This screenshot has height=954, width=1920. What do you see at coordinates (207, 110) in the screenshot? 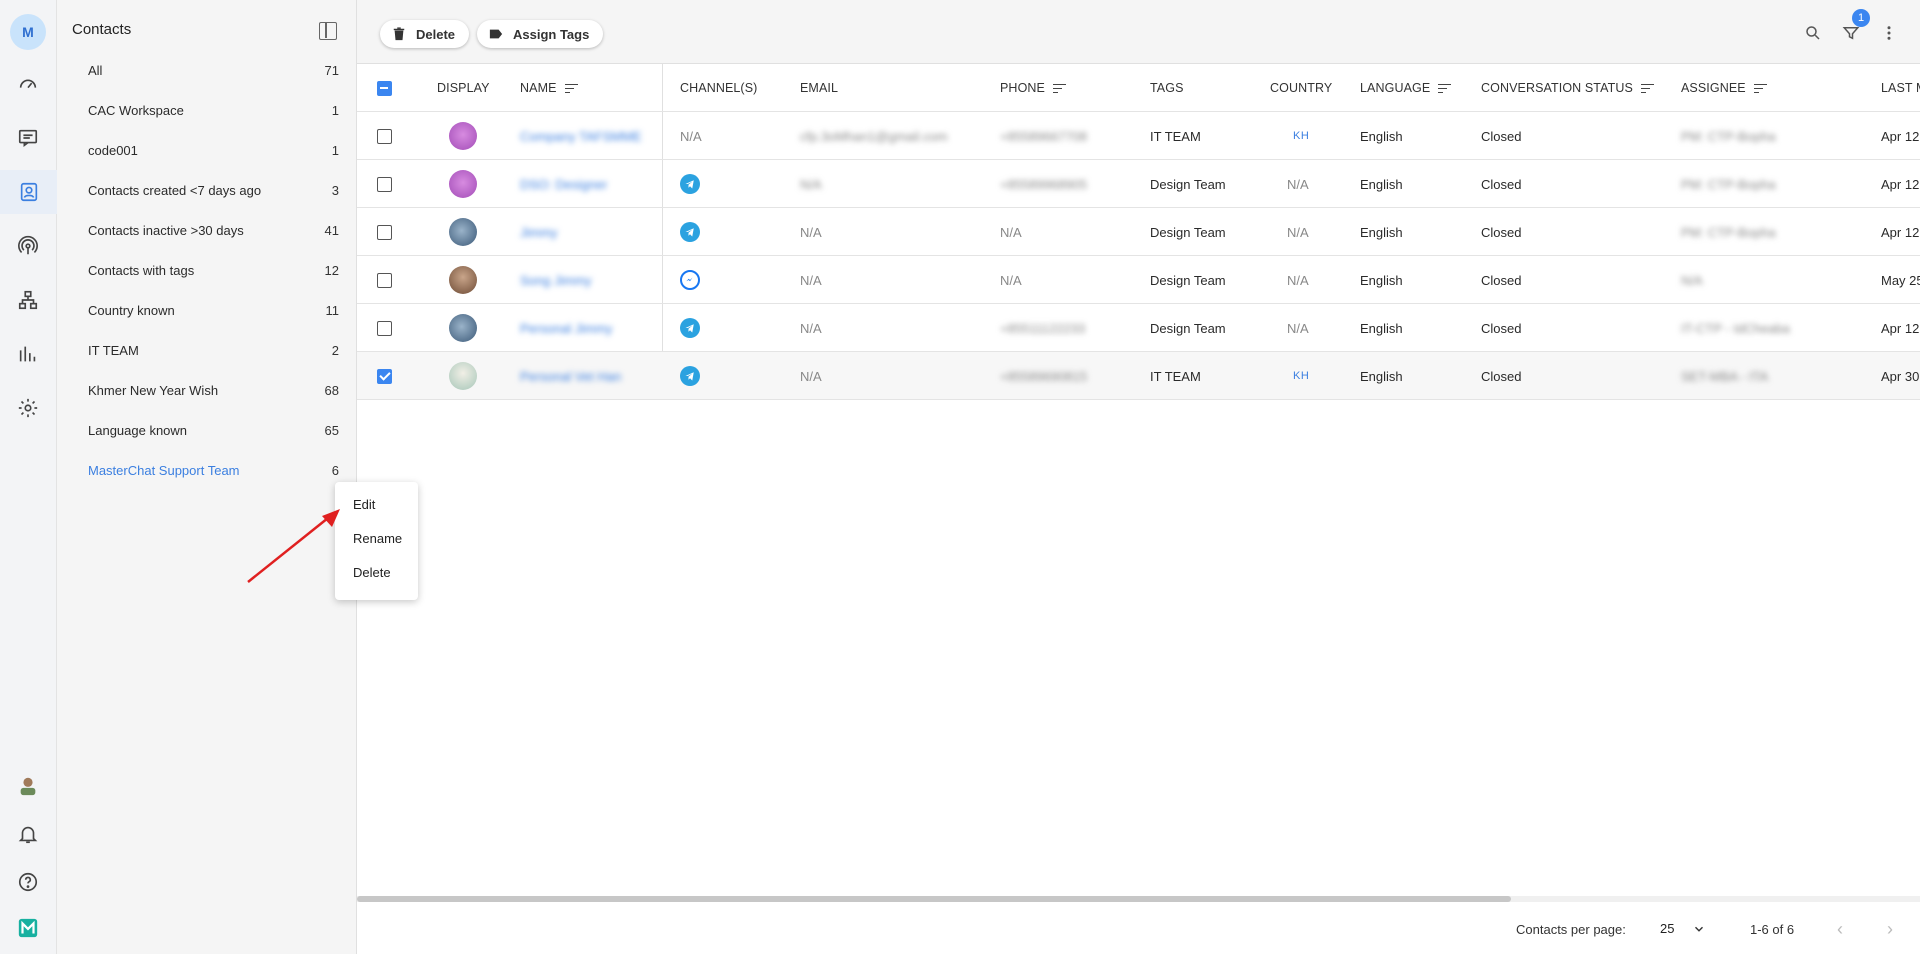
I see `segment-item-cac-workspace: CAC Workspace 1` at bounding box center [207, 110].